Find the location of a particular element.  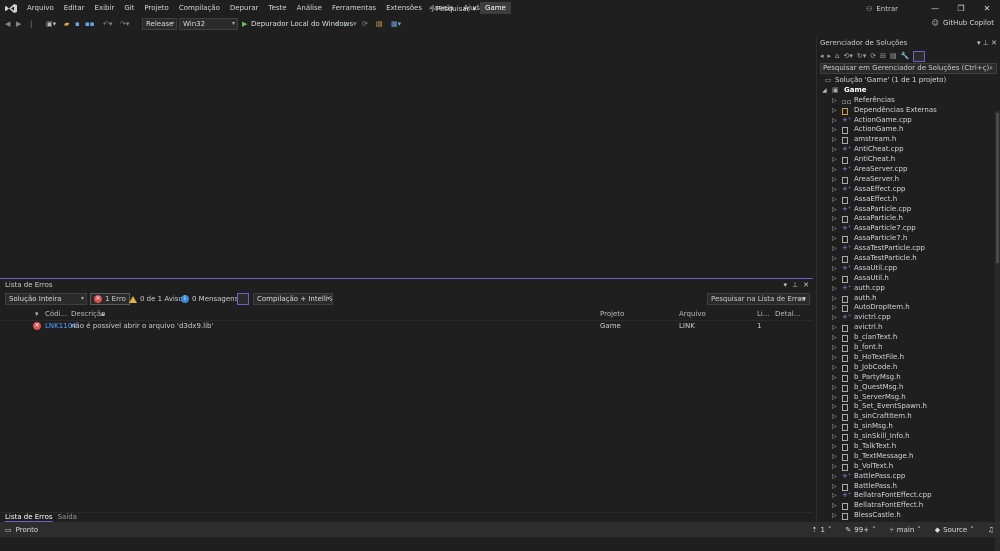

filter-icon is located at coordinates (243, 299).